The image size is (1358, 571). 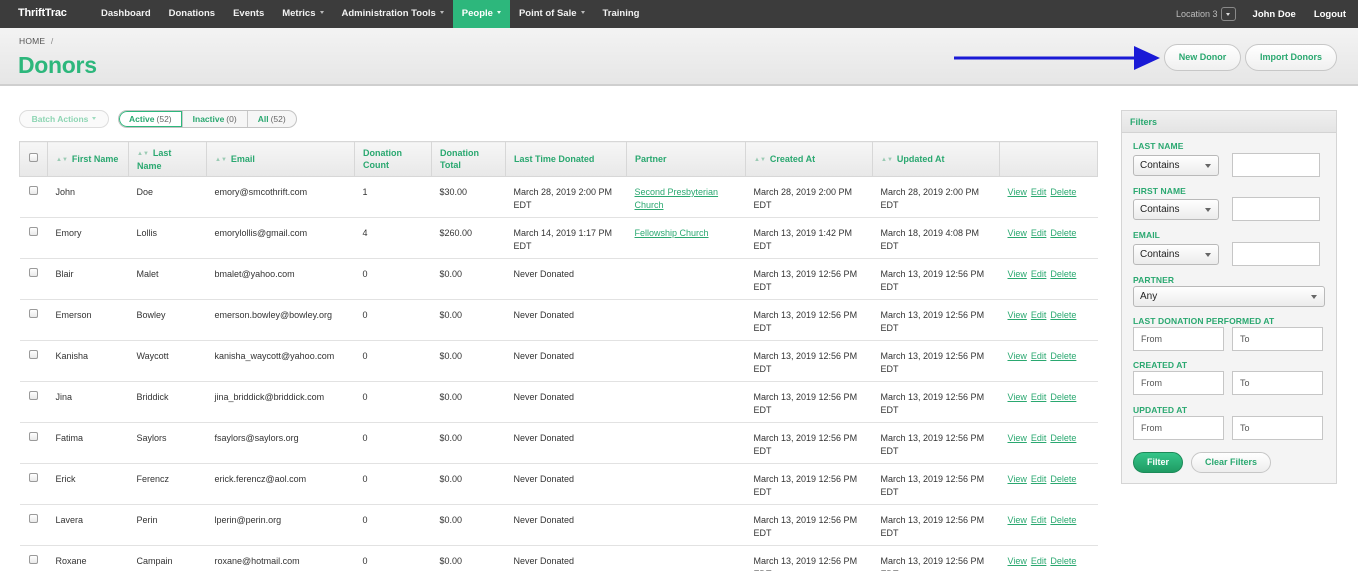 I want to click on tab-all: All (52), so click(x=271, y=119).